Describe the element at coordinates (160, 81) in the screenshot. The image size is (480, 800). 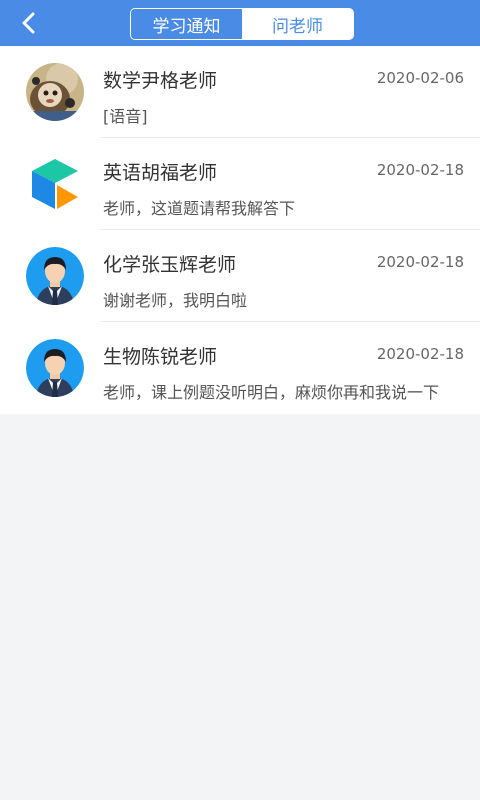
I see `teacher-name: 数学尹格老师` at that location.